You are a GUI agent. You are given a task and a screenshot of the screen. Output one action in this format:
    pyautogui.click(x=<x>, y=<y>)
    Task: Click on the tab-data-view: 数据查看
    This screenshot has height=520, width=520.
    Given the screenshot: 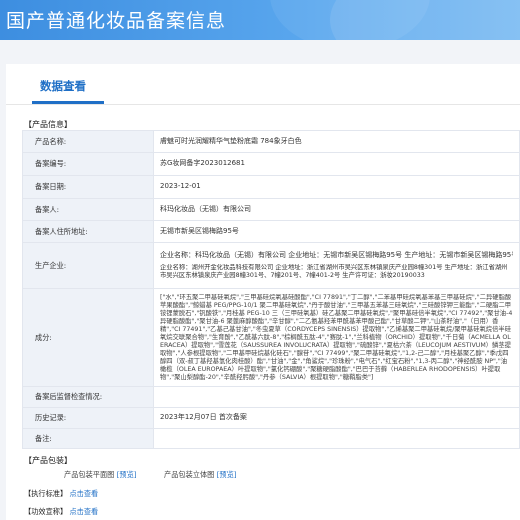 What is the action you would take?
    pyautogui.click(x=63, y=86)
    